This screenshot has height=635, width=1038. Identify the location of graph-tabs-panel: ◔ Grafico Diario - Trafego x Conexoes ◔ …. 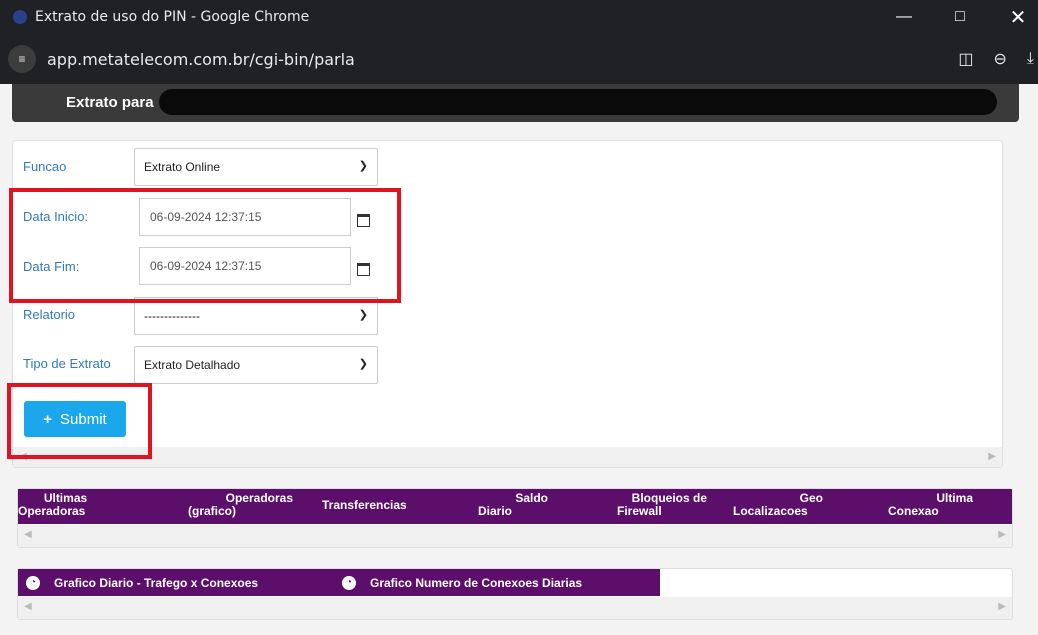
(515, 594).